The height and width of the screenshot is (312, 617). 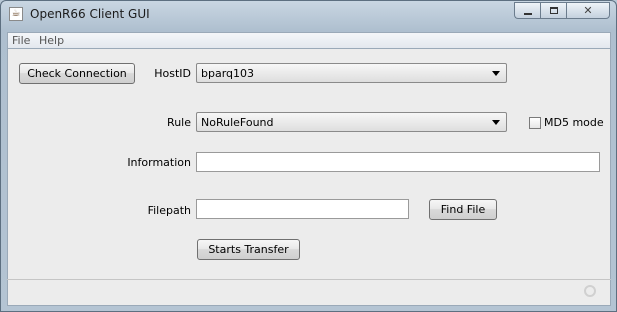 What do you see at coordinates (90, 14) in the screenshot?
I see `window-title: OpenR66 Client GUI` at bounding box center [90, 14].